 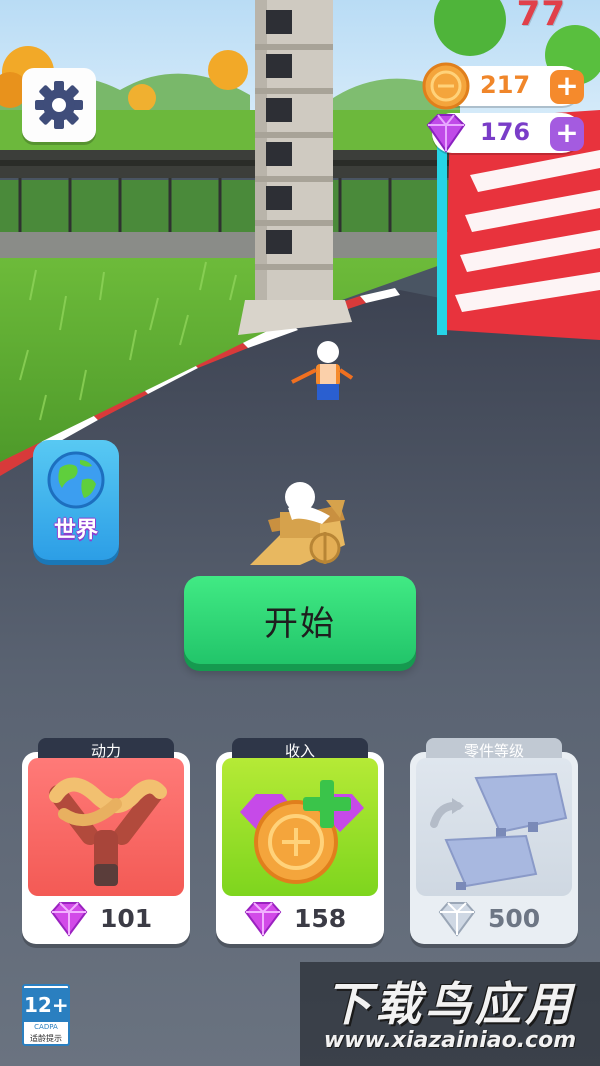 I want to click on age-rating-tip: 适龄提示, so click(x=46, y=1038).